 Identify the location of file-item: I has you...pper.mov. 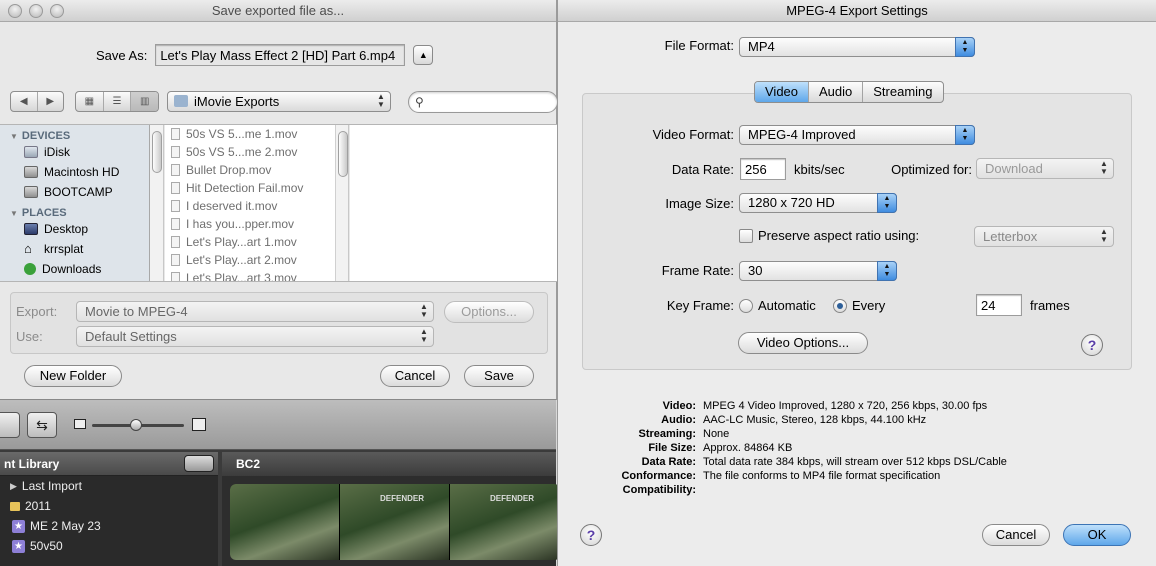
(250, 224).